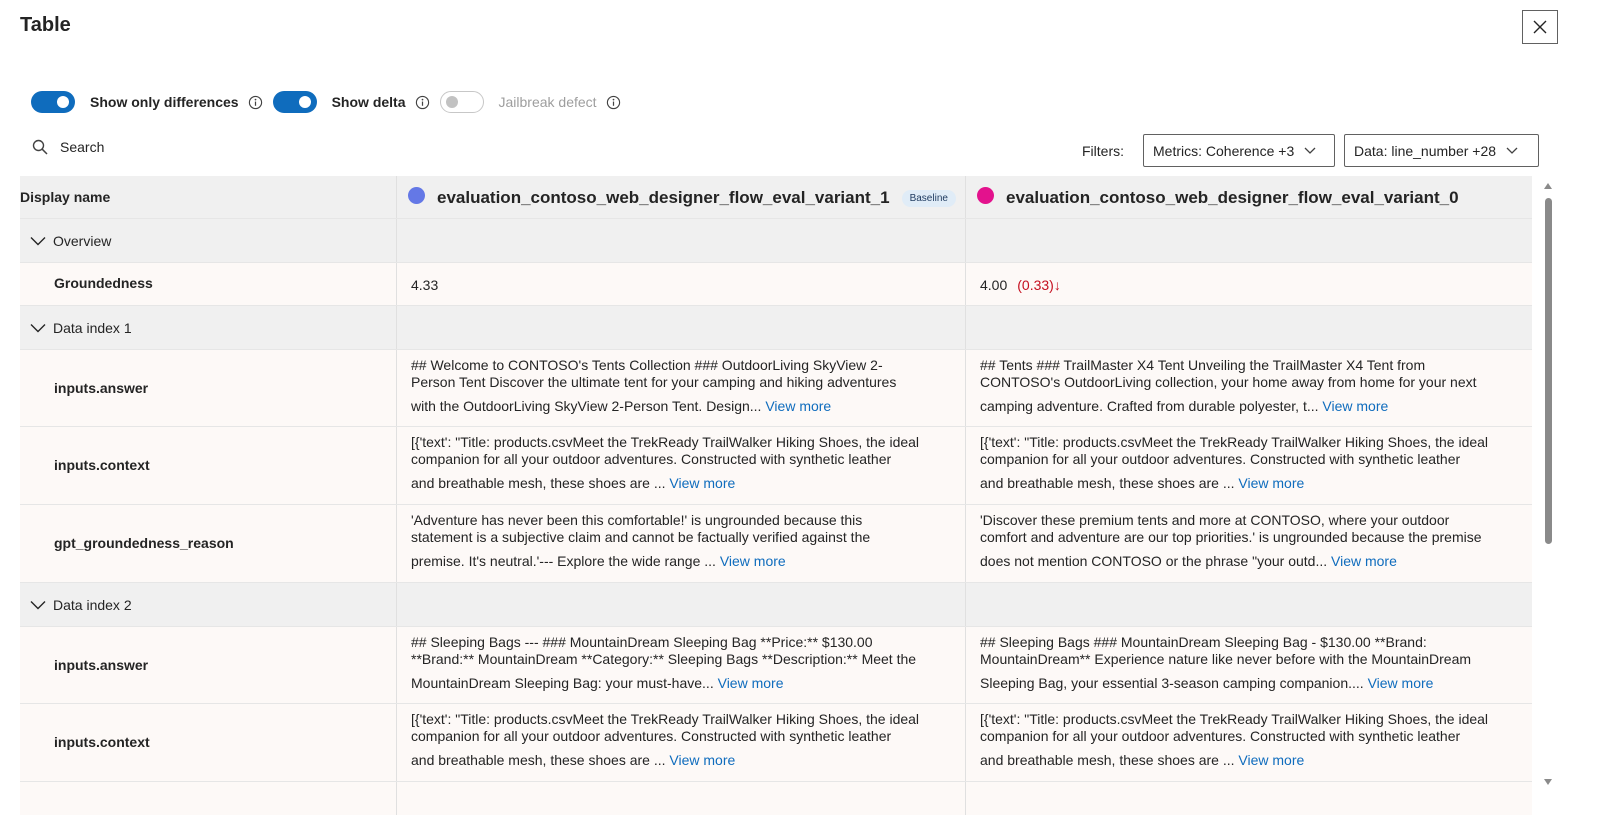  Describe the element at coordinates (776, 798) in the screenshot. I see `table-row` at that location.